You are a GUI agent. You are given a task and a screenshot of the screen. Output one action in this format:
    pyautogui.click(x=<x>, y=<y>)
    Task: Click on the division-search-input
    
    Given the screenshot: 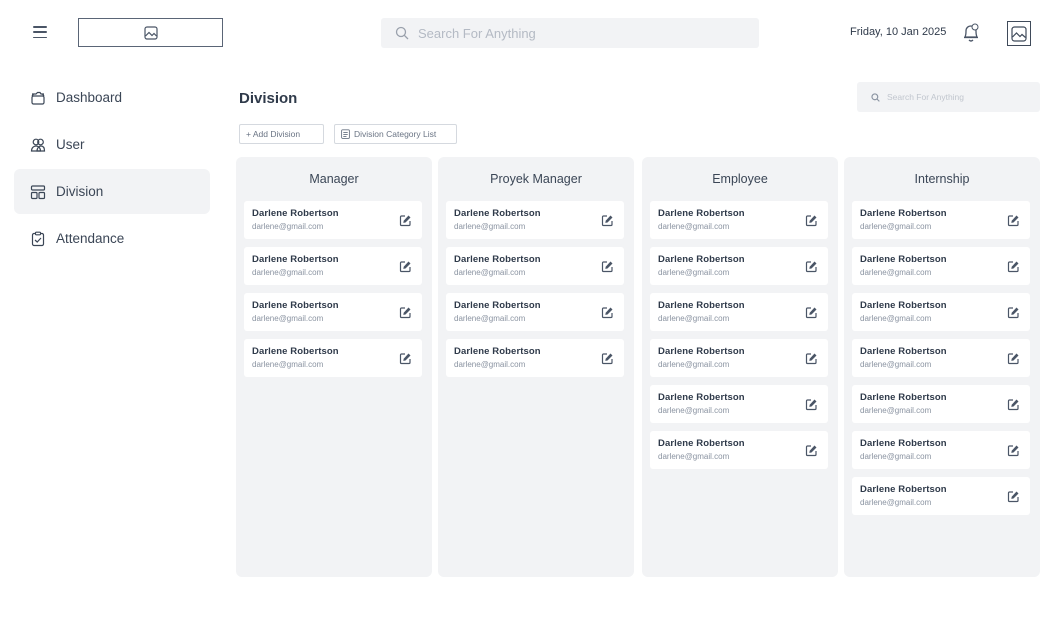 What is the action you would take?
    pyautogui.click(x=962, y=97)
    